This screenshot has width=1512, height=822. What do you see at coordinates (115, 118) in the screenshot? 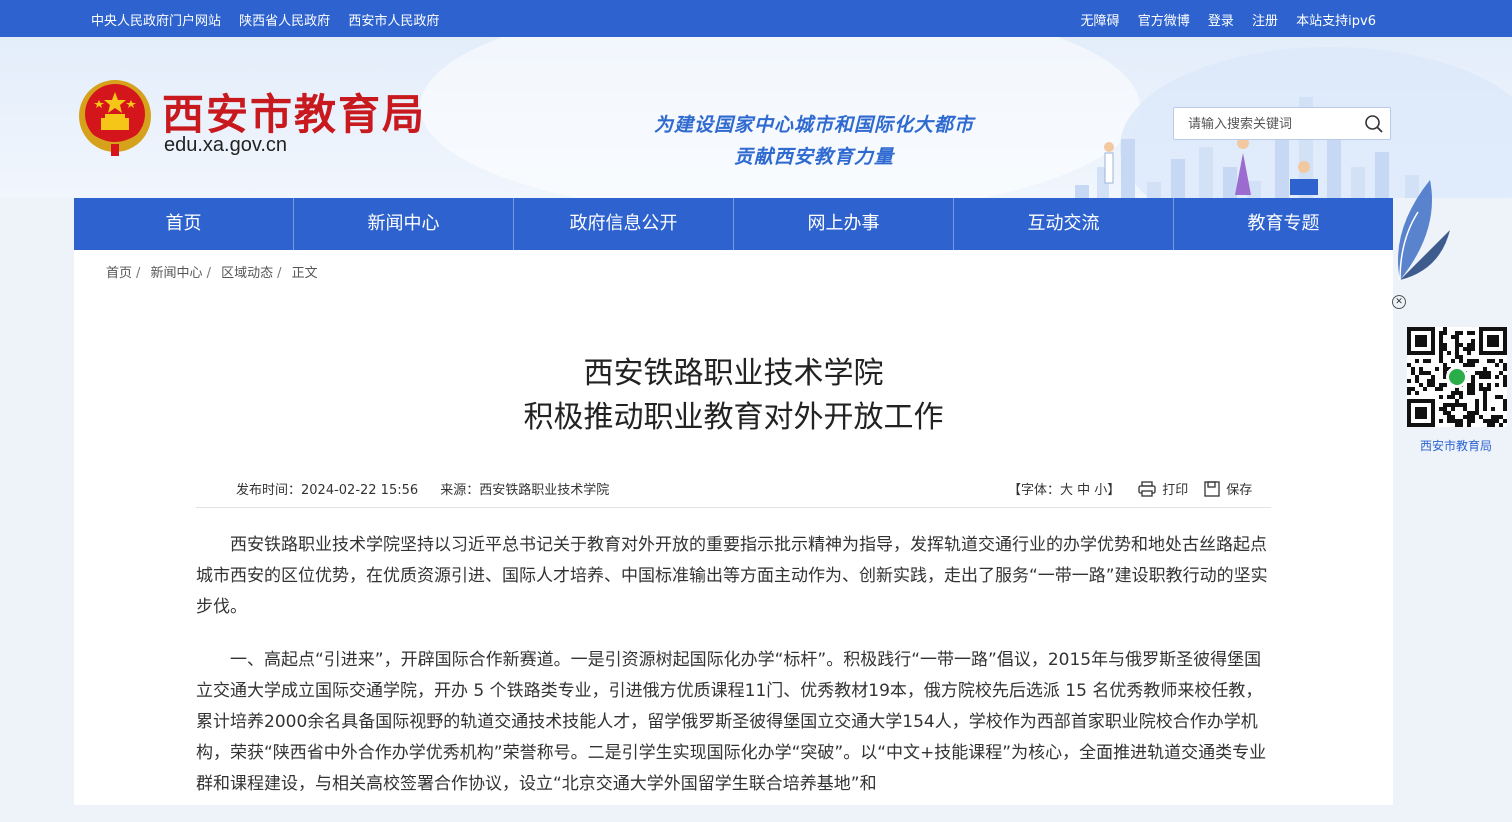
I see `national-emblem-icon` at bounding box center [115, 118].